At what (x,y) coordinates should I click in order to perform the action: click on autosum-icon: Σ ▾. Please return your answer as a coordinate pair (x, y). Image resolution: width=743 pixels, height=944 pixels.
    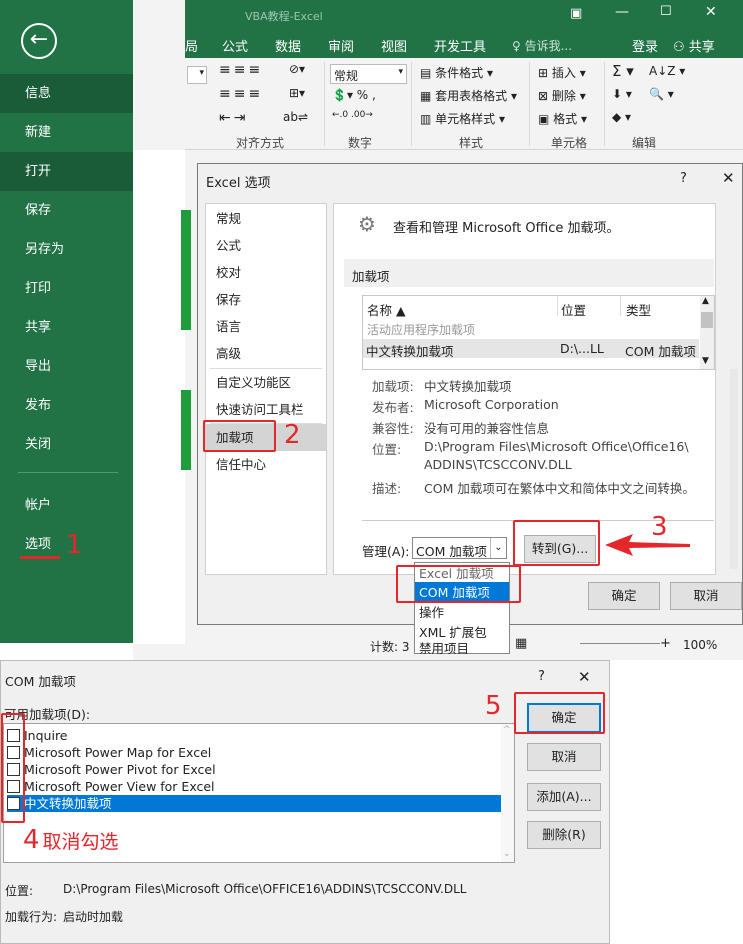
    Looking at the image, I should click on (623, 71).